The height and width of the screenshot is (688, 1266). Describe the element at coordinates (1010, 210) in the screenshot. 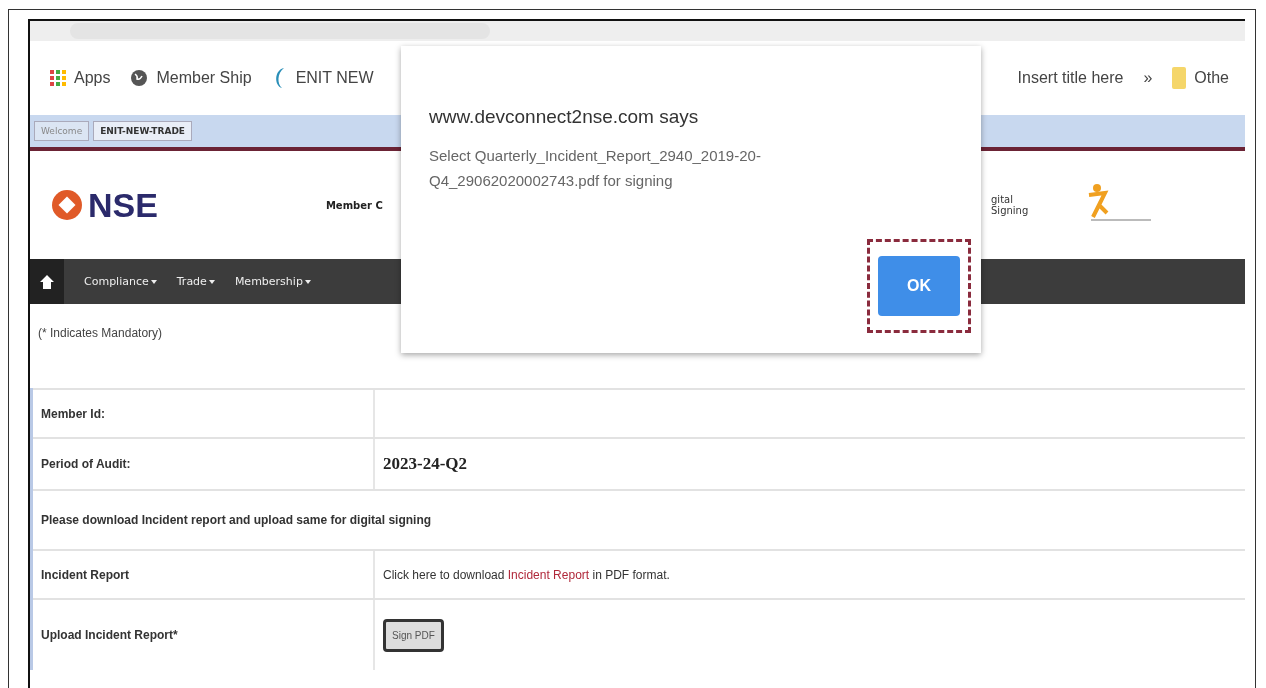

I see `header-text: Signing` at that location.